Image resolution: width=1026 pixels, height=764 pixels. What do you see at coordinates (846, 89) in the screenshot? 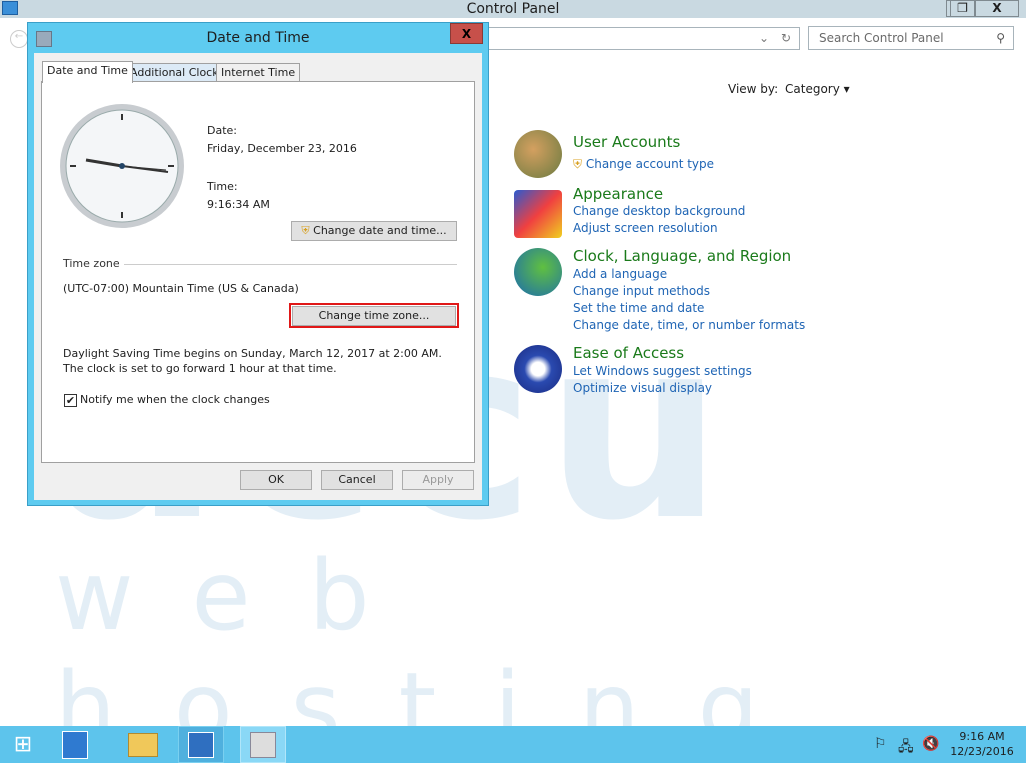
I see `dropdown-arrow-icon: ▾` at bounding box center [846, 89].